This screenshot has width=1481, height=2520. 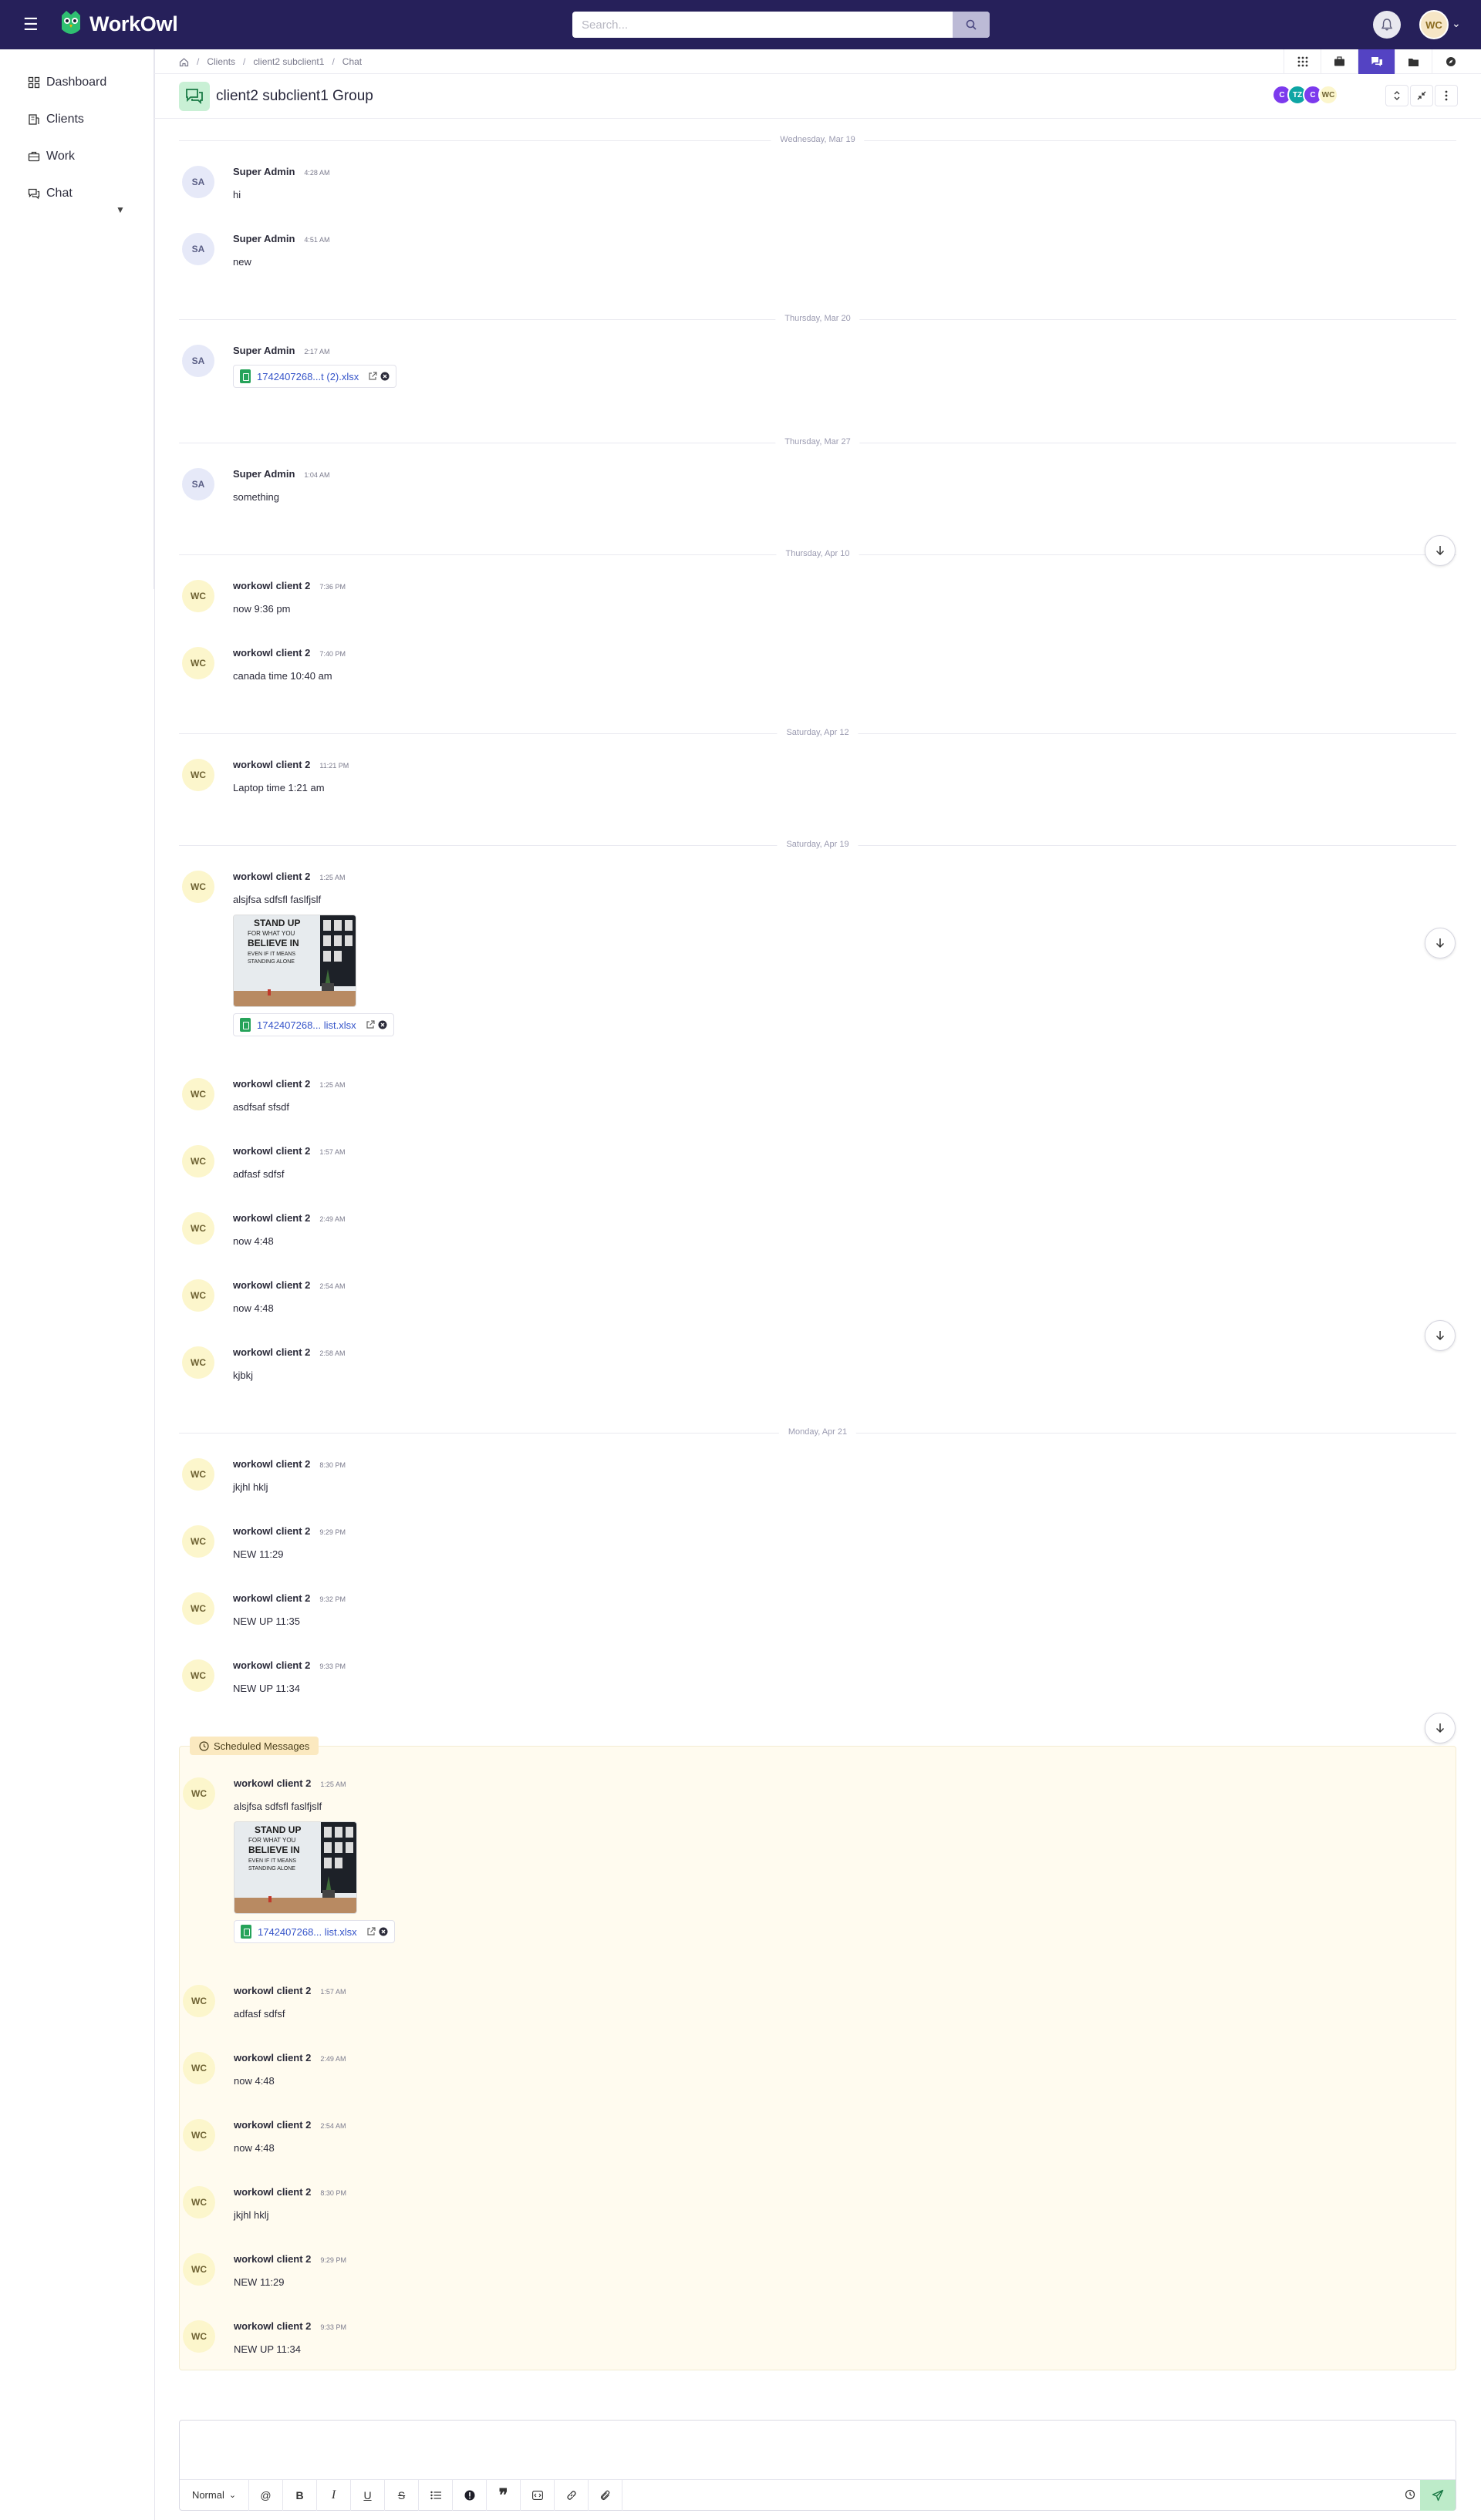 I want to click on tab-folder, so click(x=1413, y=61).